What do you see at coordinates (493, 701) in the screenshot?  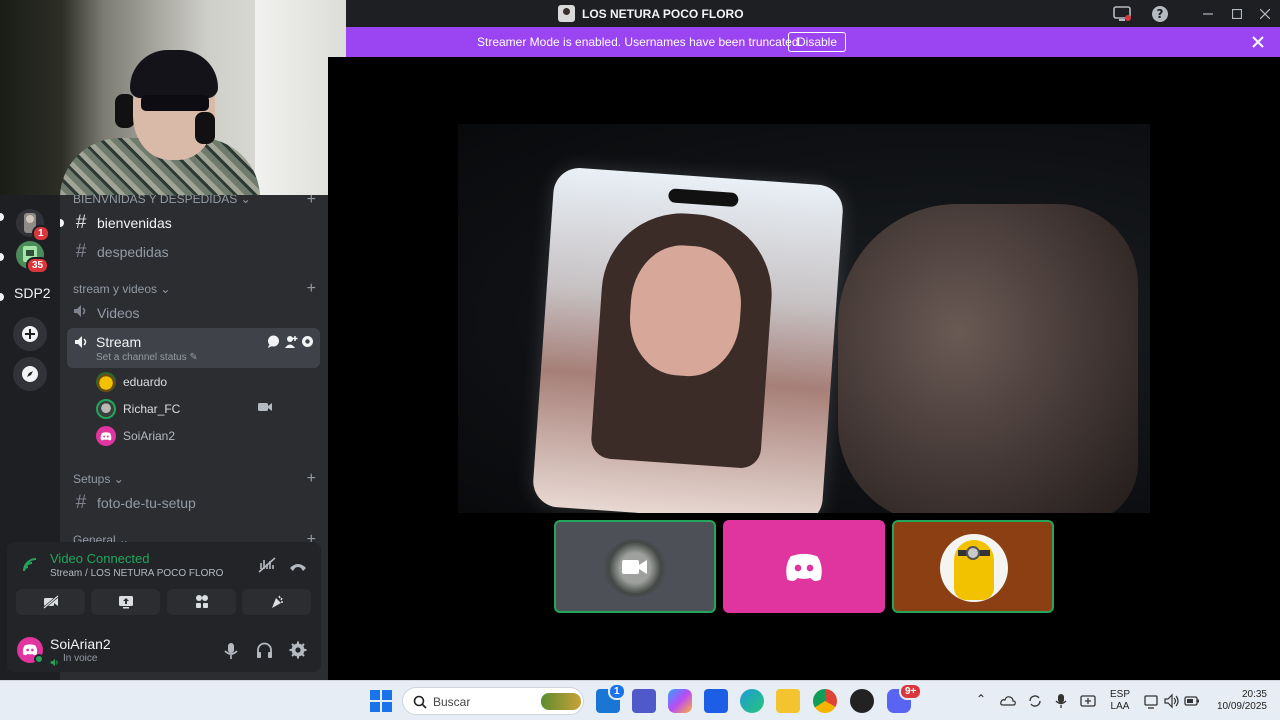 I see `taskbar-search: Buscar` at bounding box center [493, 701].